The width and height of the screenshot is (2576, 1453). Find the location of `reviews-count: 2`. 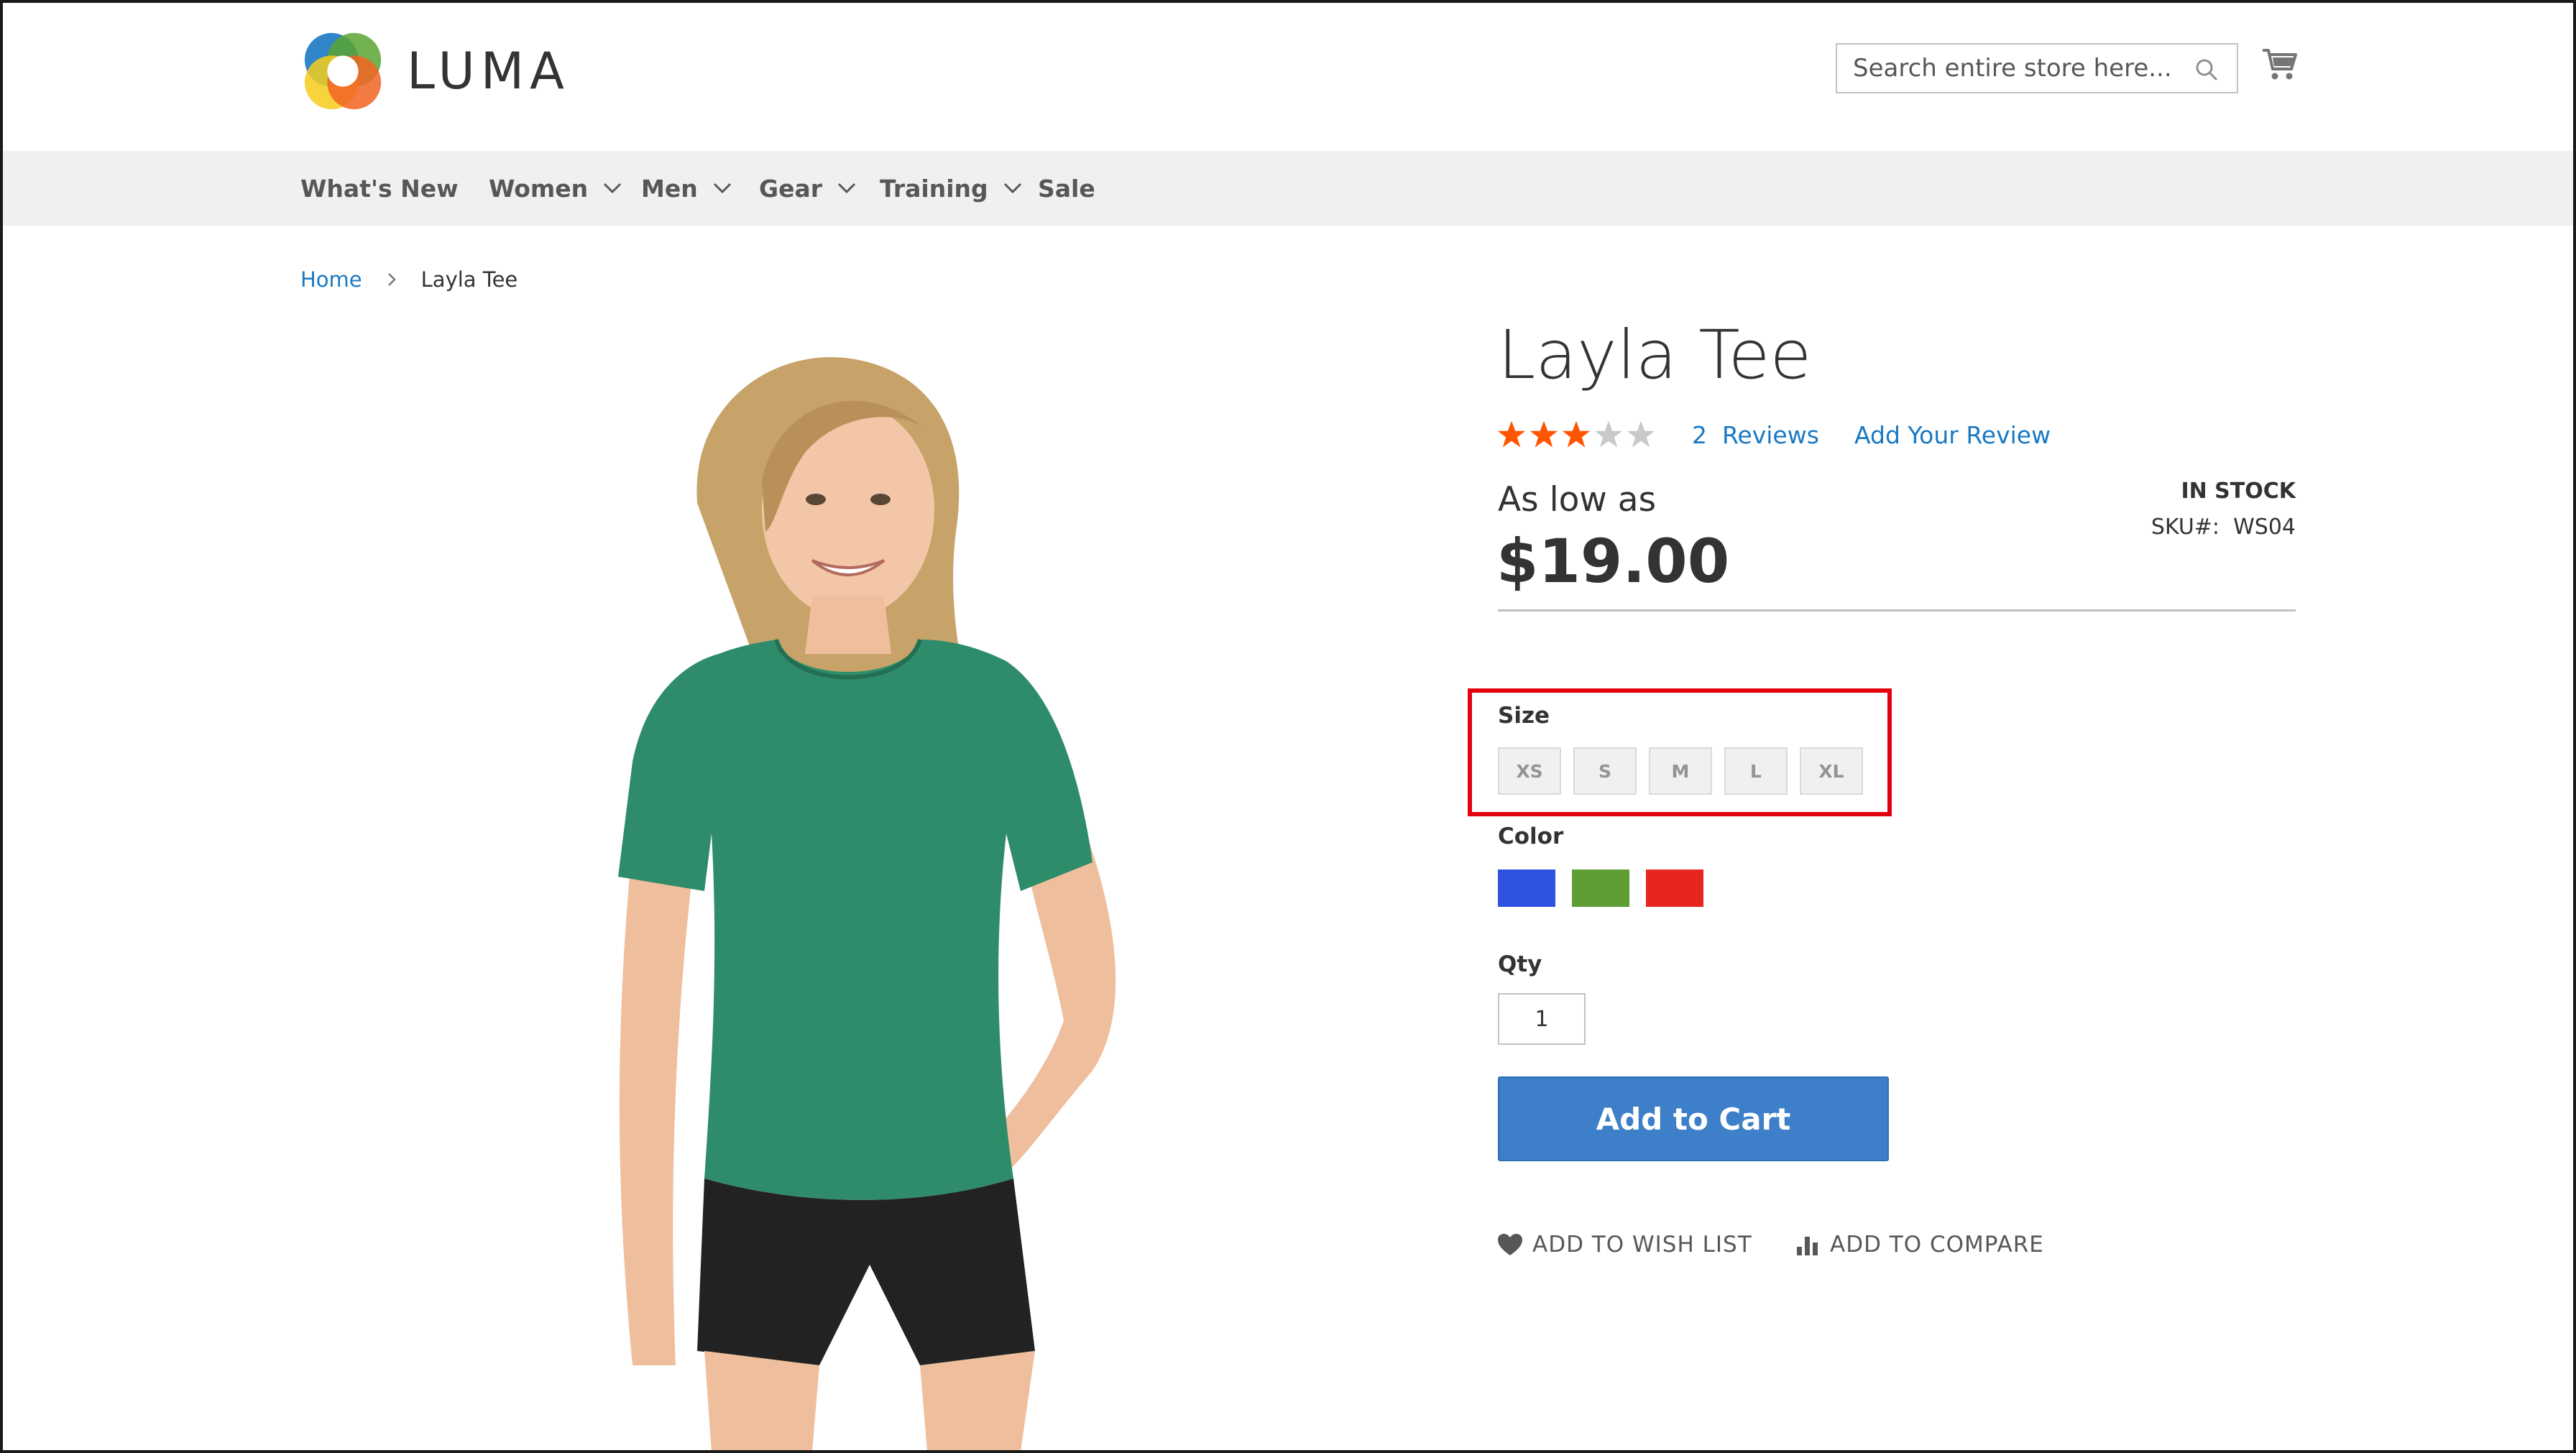

reviews-count: 2 is located at coordinates (1699, 435).